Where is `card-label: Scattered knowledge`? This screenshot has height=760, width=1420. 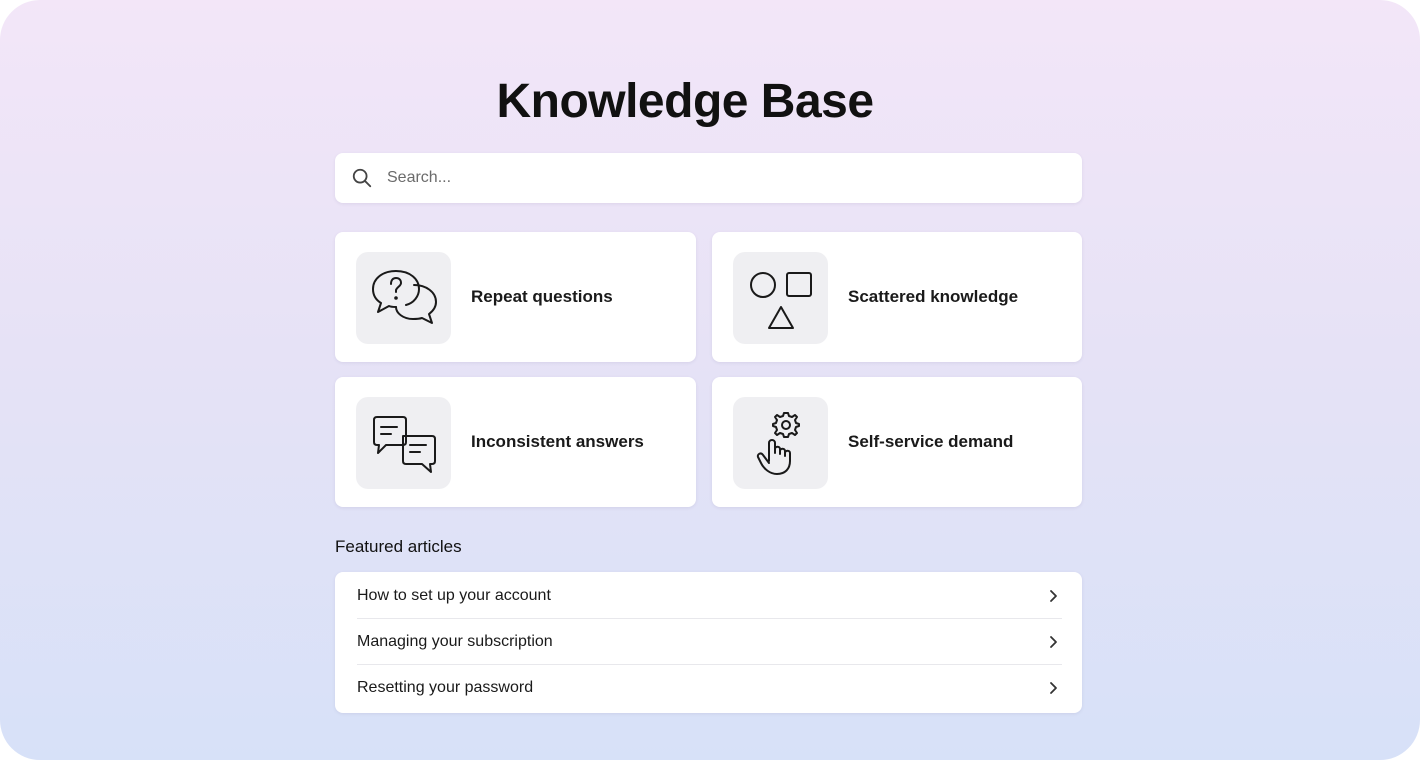
card-label: Scattered knowledge is located at coordinates (933, 296).